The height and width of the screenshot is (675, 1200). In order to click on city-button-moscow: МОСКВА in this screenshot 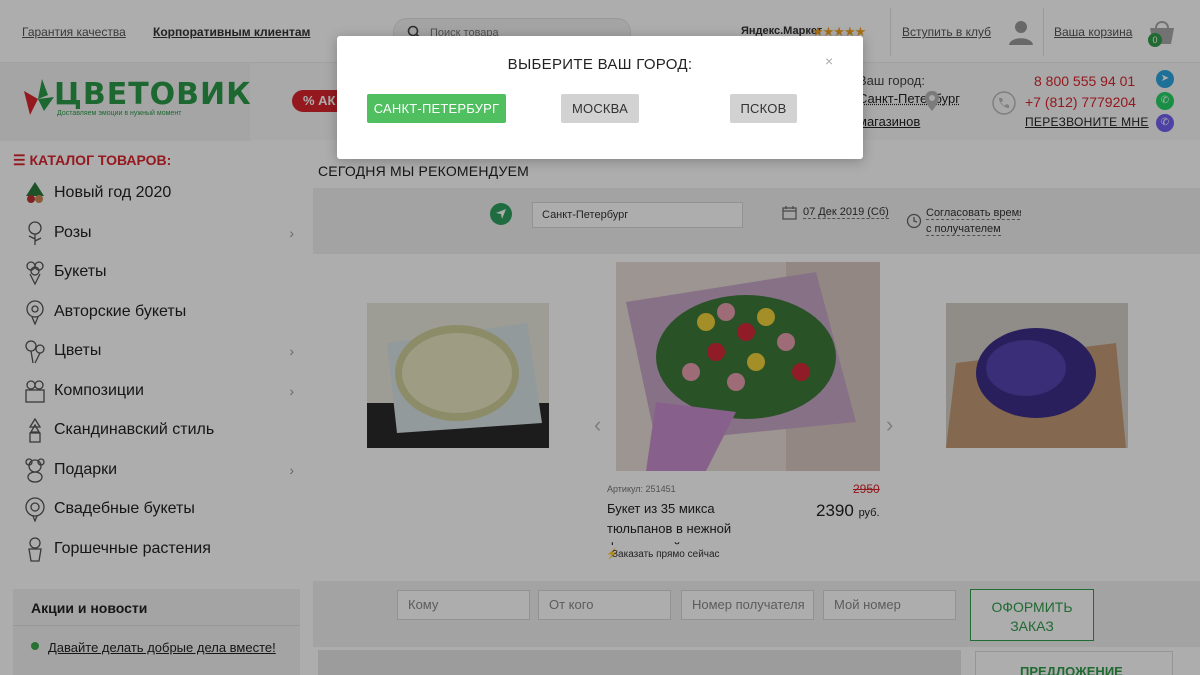, I will do `click(600, 108)`.